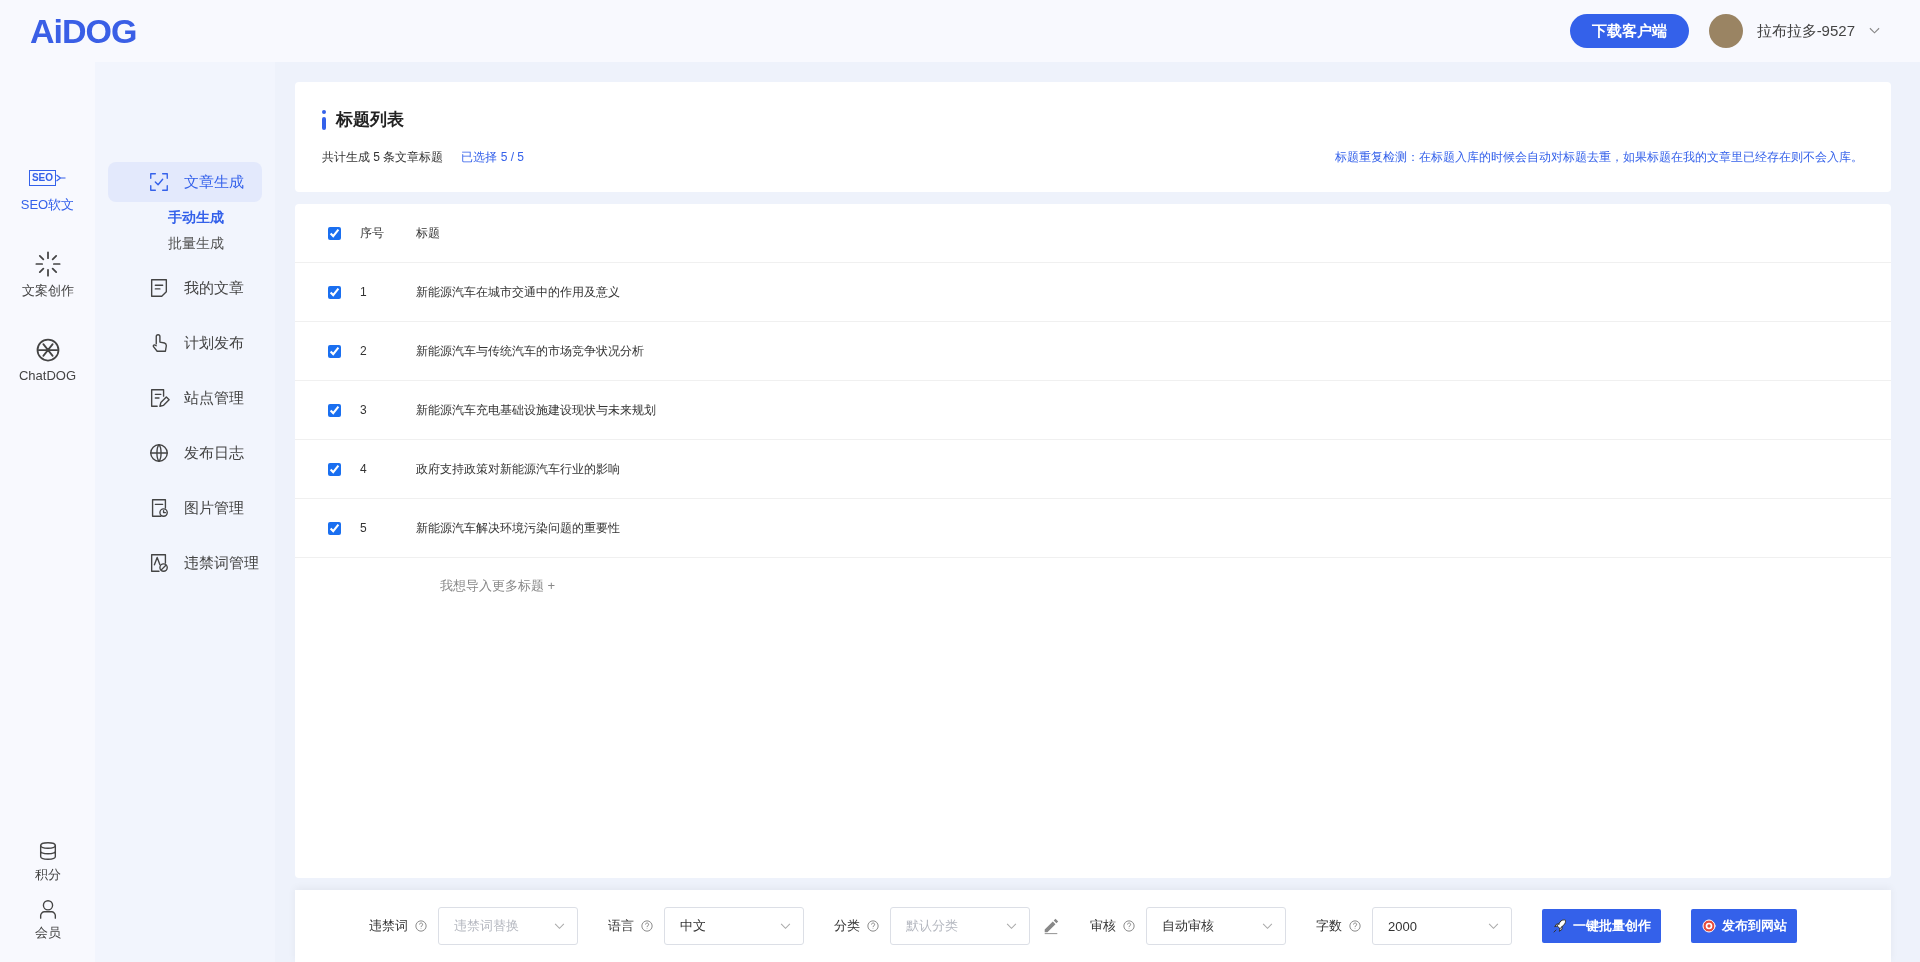  What do you see at coordinates (47, 291) in the screenshot?
I see `rail-label: 文案创作` at bounding box center [47, 291].